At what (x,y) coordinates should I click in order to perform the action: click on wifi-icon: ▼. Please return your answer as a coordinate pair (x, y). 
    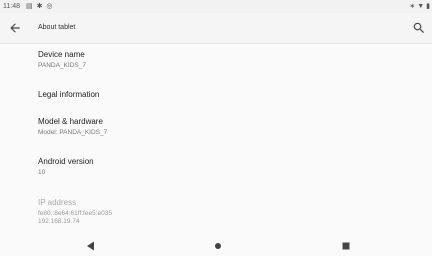
    Looking at the image, I should click on (421, 6).